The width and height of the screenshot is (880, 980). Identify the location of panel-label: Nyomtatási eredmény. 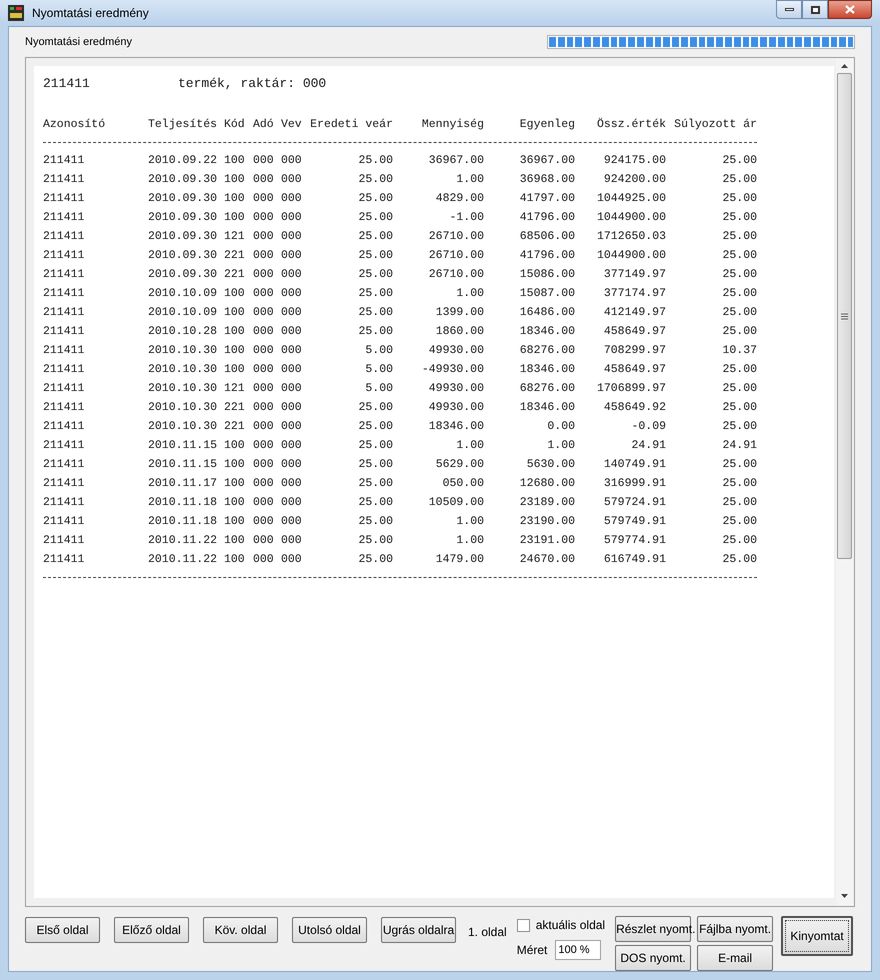
(78, 42).